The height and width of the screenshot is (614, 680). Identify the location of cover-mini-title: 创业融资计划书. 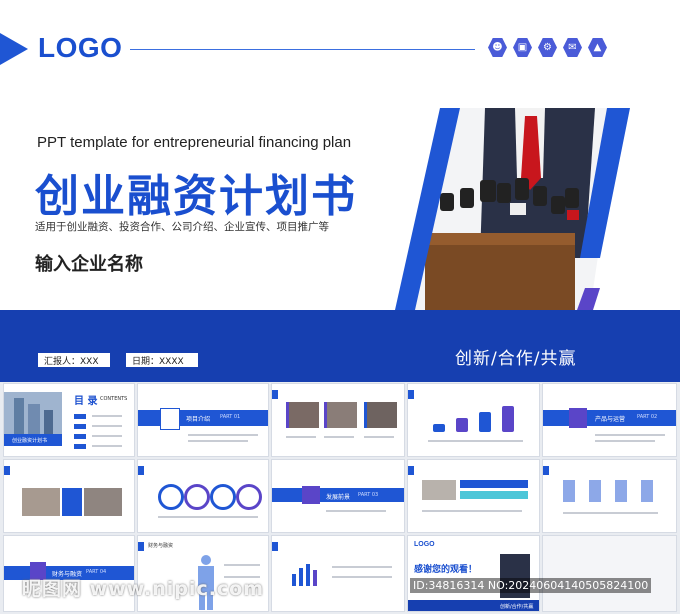
(30, 441).